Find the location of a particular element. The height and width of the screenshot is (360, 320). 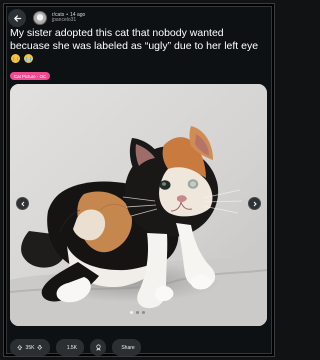

downvote-icon is located at coordinates (40, 347).